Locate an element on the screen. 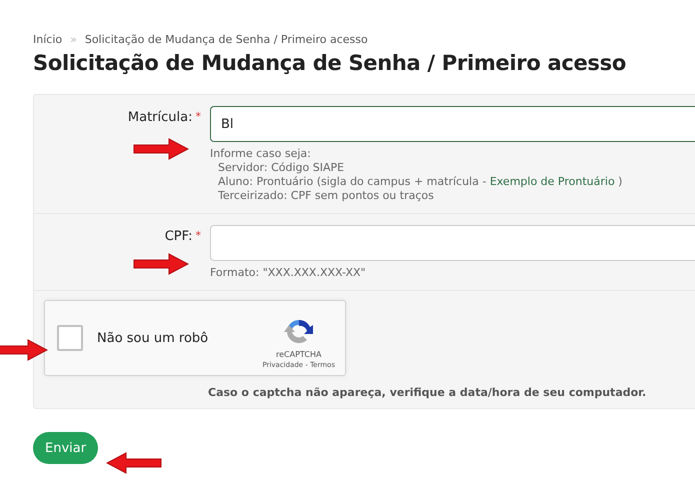  captcha-brand: reCAPTCHA is located at coordinates (299, 354).